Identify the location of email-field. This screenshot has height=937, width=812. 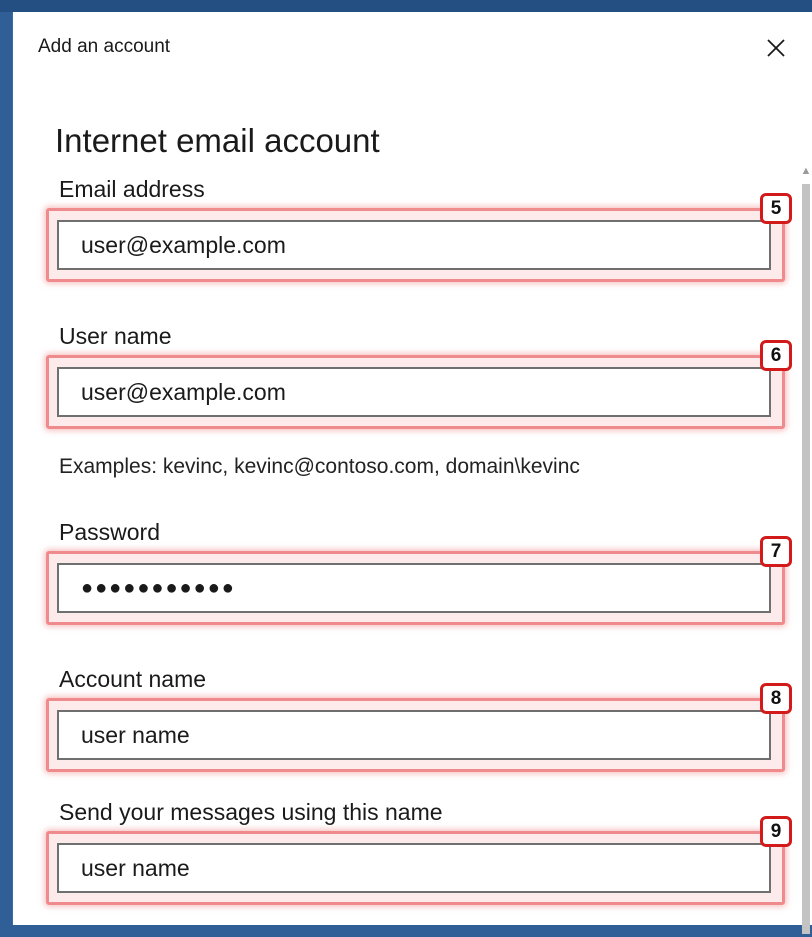
(414, 245).